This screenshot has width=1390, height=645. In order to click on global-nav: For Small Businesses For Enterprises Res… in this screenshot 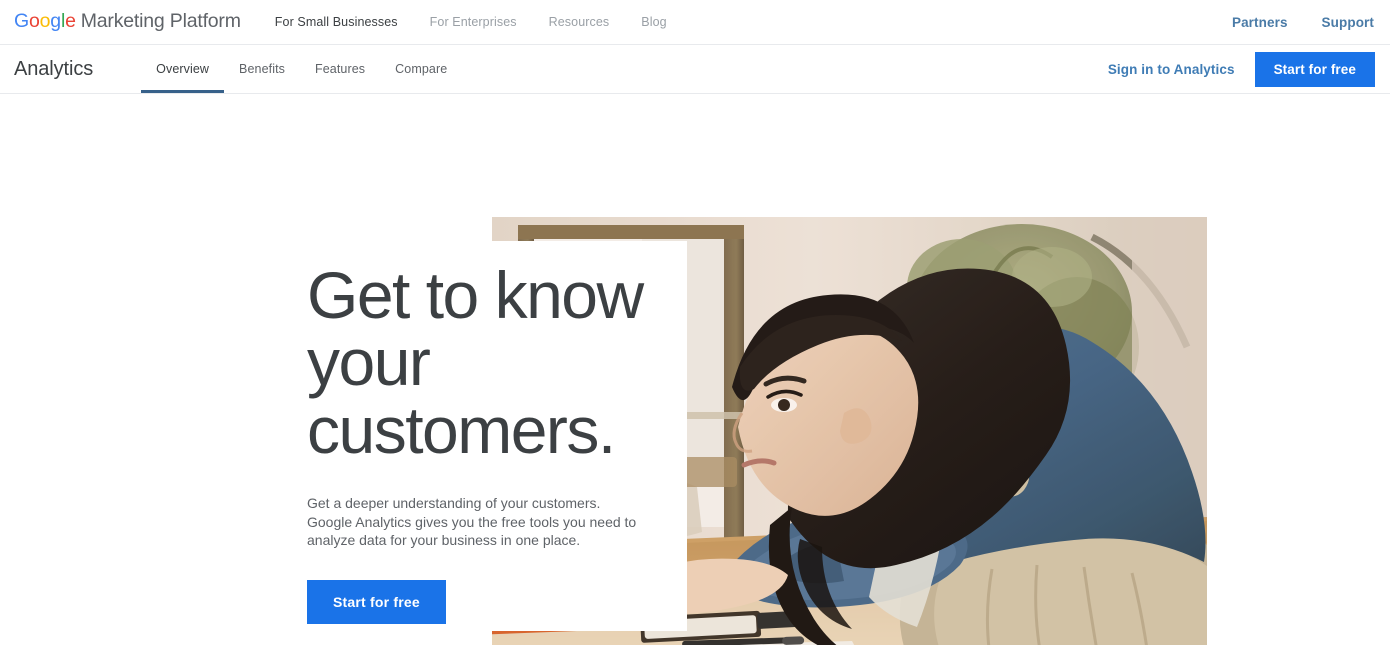, I will do `click(471, 22)`.